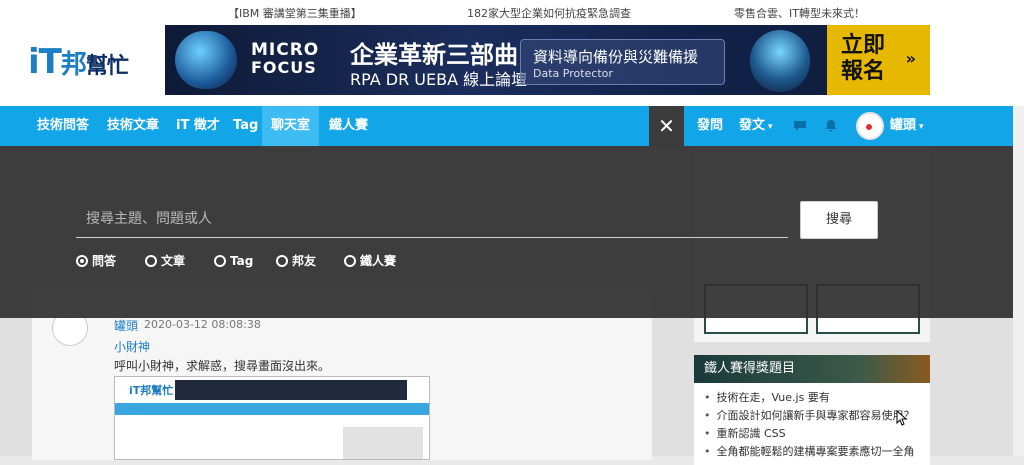 Image resolution: width=1024 pixels, height=465 pixels. Describe the element at coordinates (752, 125) in the screenshot. I see `post-menu-label: 發文` at that location.